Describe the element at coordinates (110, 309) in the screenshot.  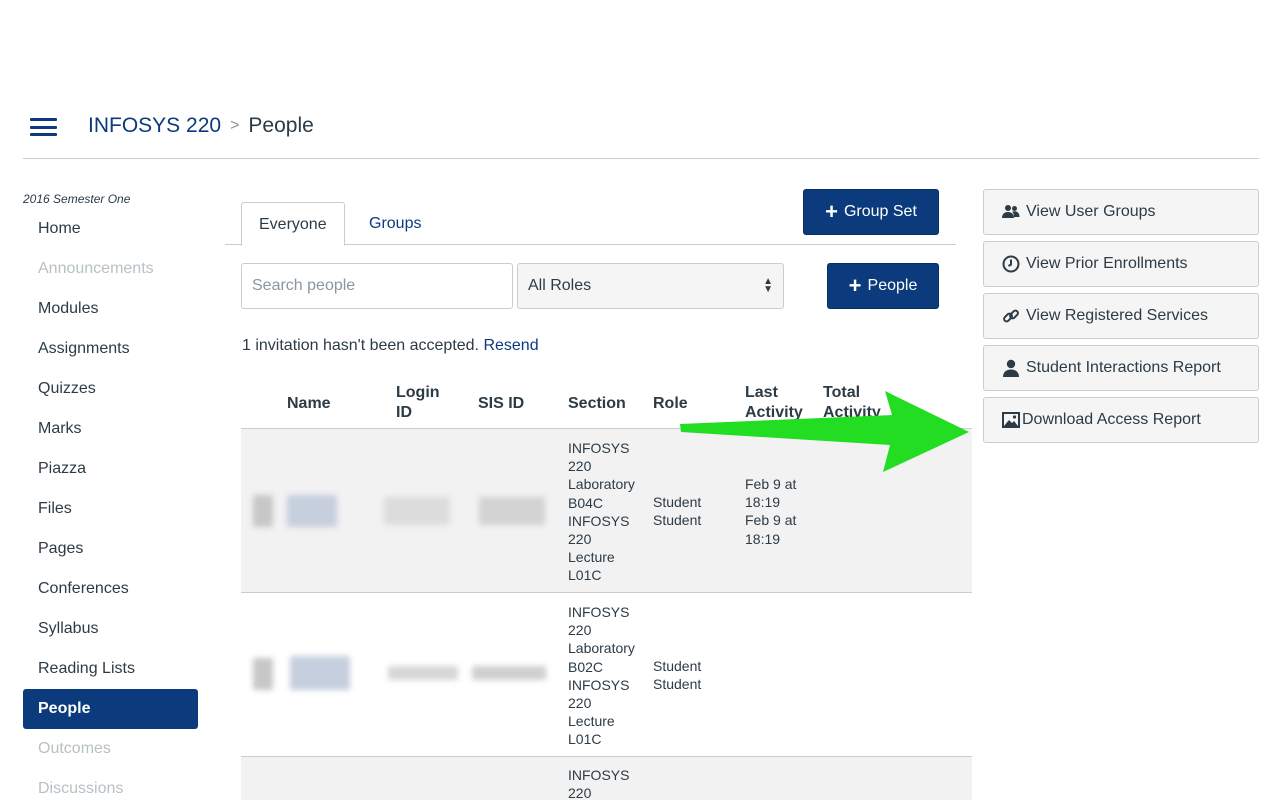
I see `nav-item-modules: Modules` at that location.